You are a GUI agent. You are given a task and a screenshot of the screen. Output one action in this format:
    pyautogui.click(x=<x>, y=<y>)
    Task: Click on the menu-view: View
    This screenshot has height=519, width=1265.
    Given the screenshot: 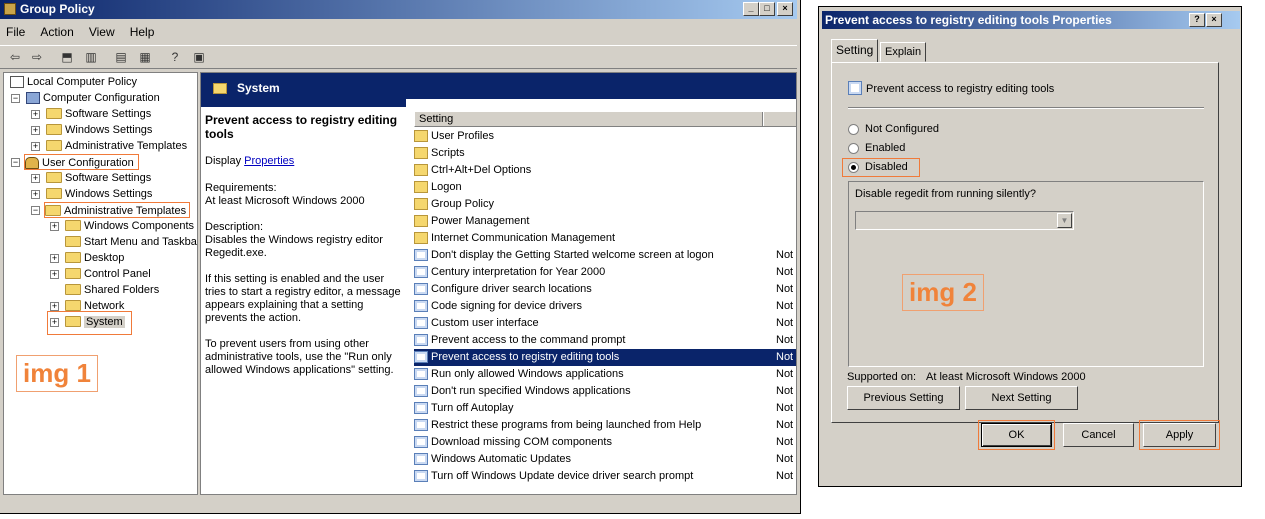 What is the action you would take?
    pyautogui.click(x=102, y=32)
    